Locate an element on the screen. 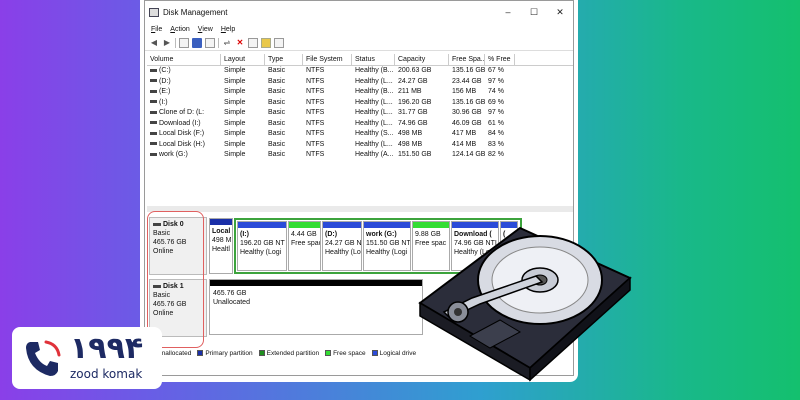 Image resolution: width=800 pixels, height=400 pixels. partition-block: 4.44 GB Free spac is located at coordinates (304, 246).